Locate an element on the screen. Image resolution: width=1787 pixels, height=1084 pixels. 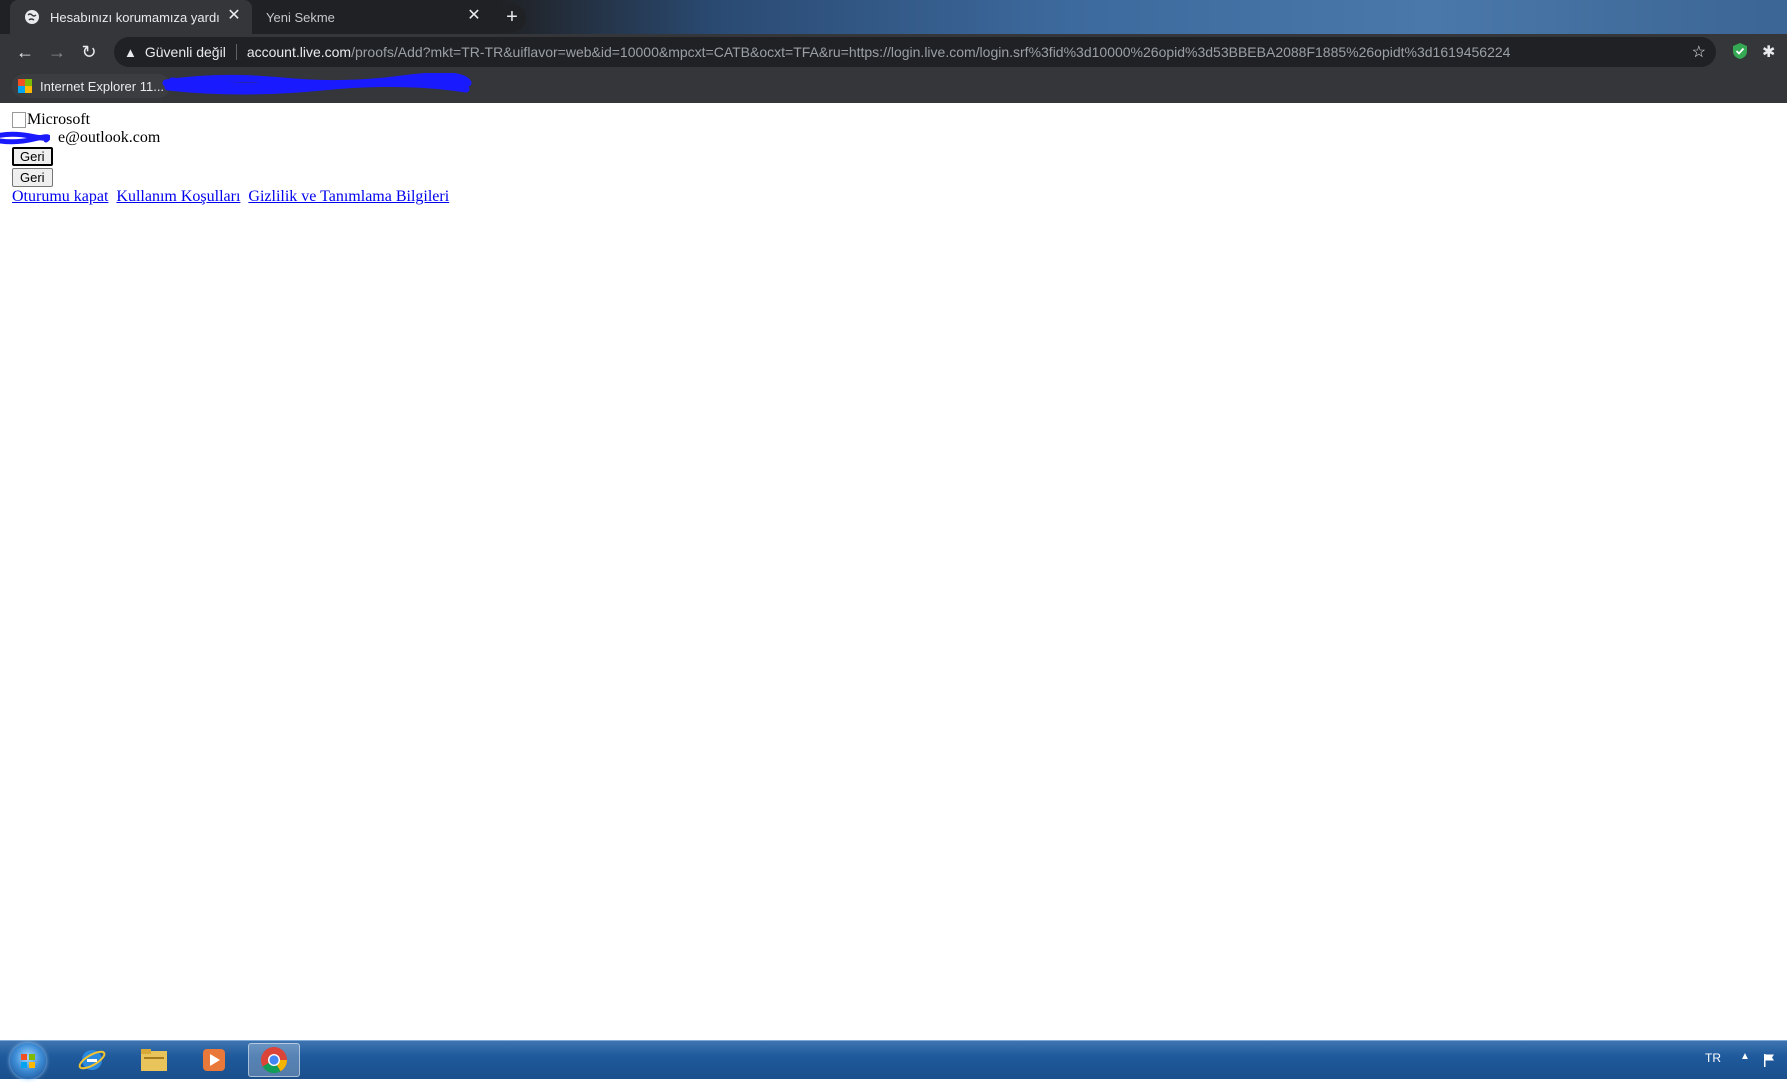
url-domain: account.live.com is located at coordinates (299, 52).